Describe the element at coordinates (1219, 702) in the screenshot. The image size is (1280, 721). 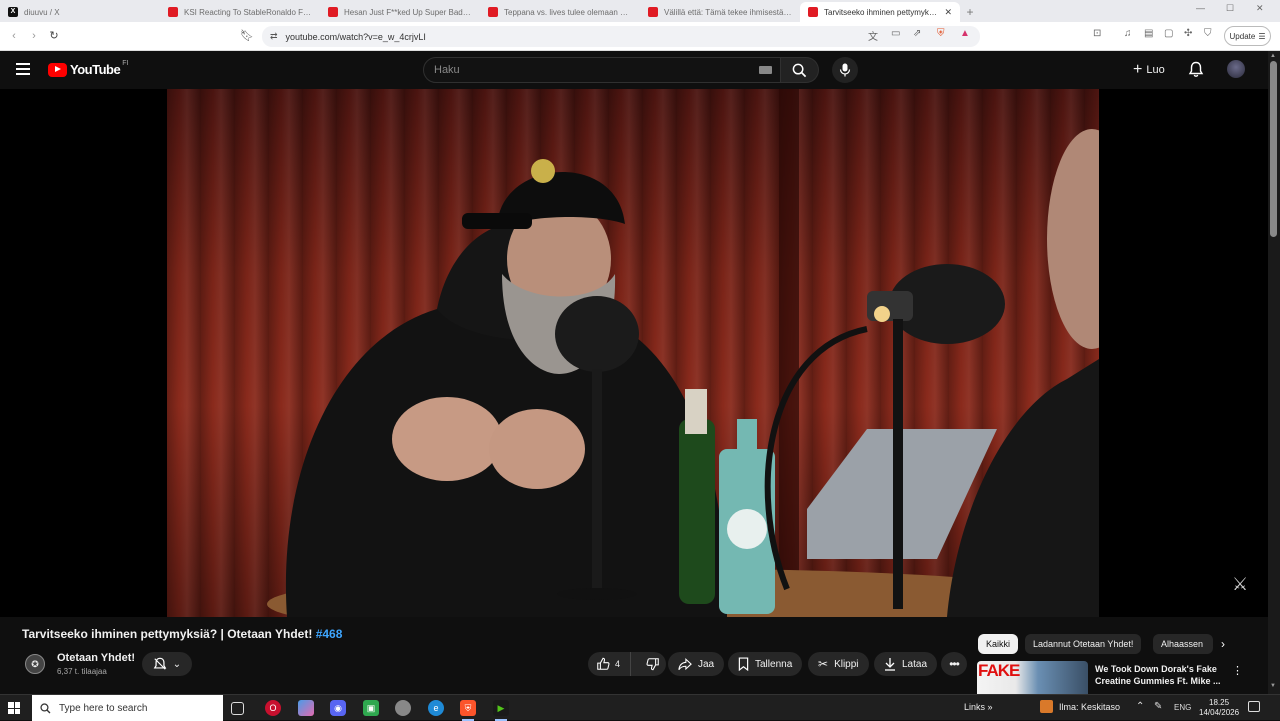
I see `clock-time: 18.25` at that location.